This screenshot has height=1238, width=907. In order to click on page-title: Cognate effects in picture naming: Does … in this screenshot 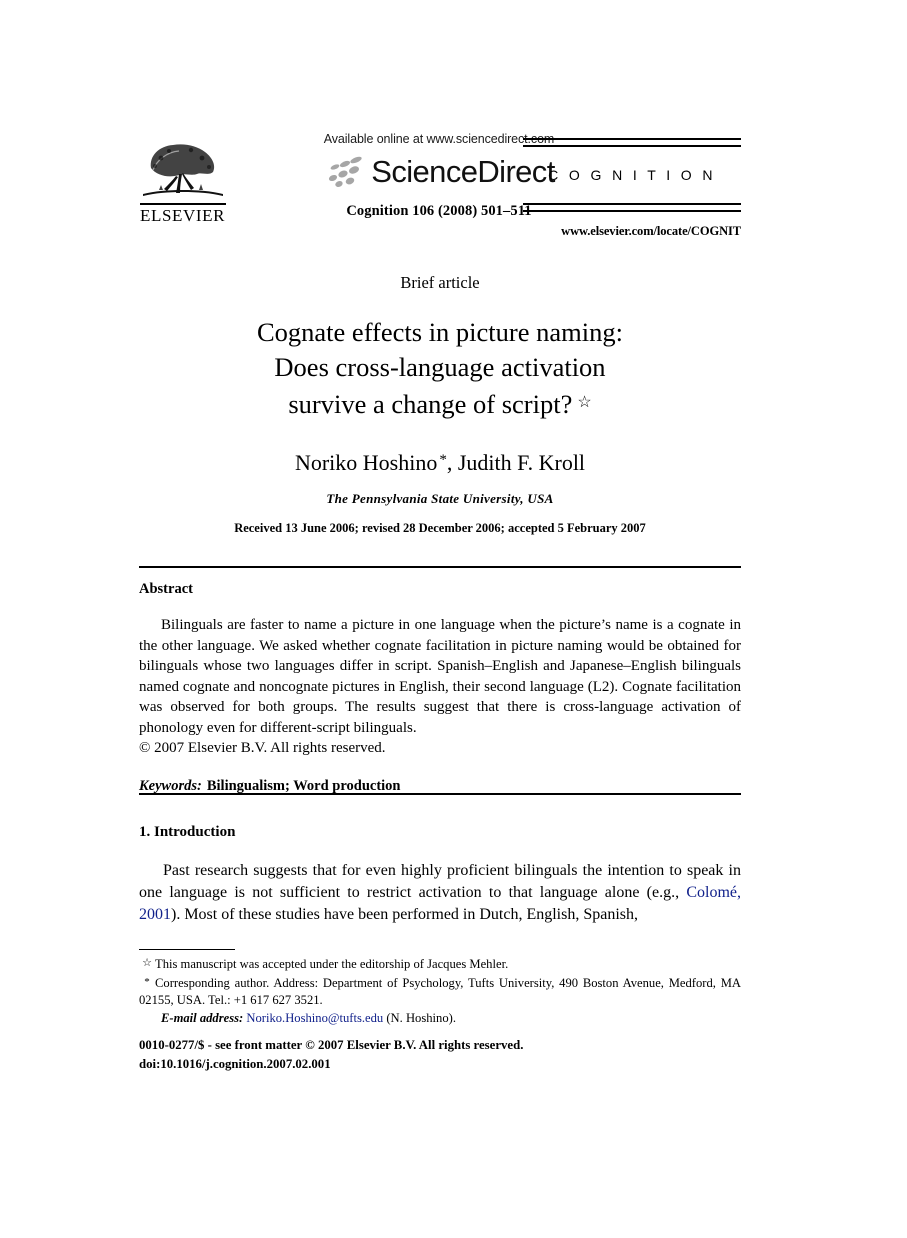, I will do `click(440, 368)`.